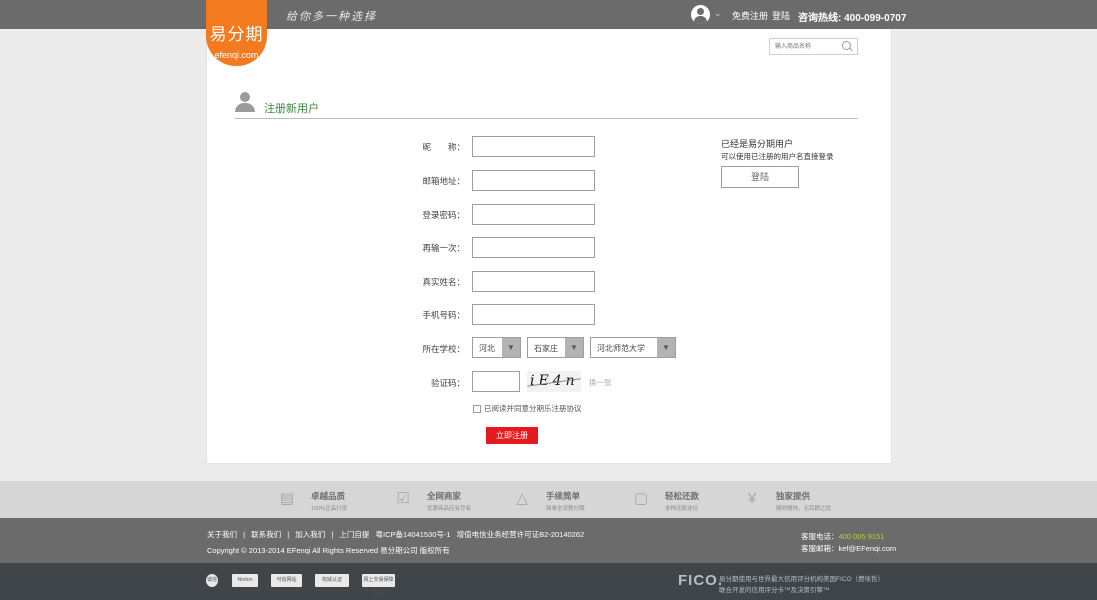 Image resolution: width=1097 pixels, height=600 pixels. I want to click on confirm-password-label: 再输一次：, so click(443, 248).